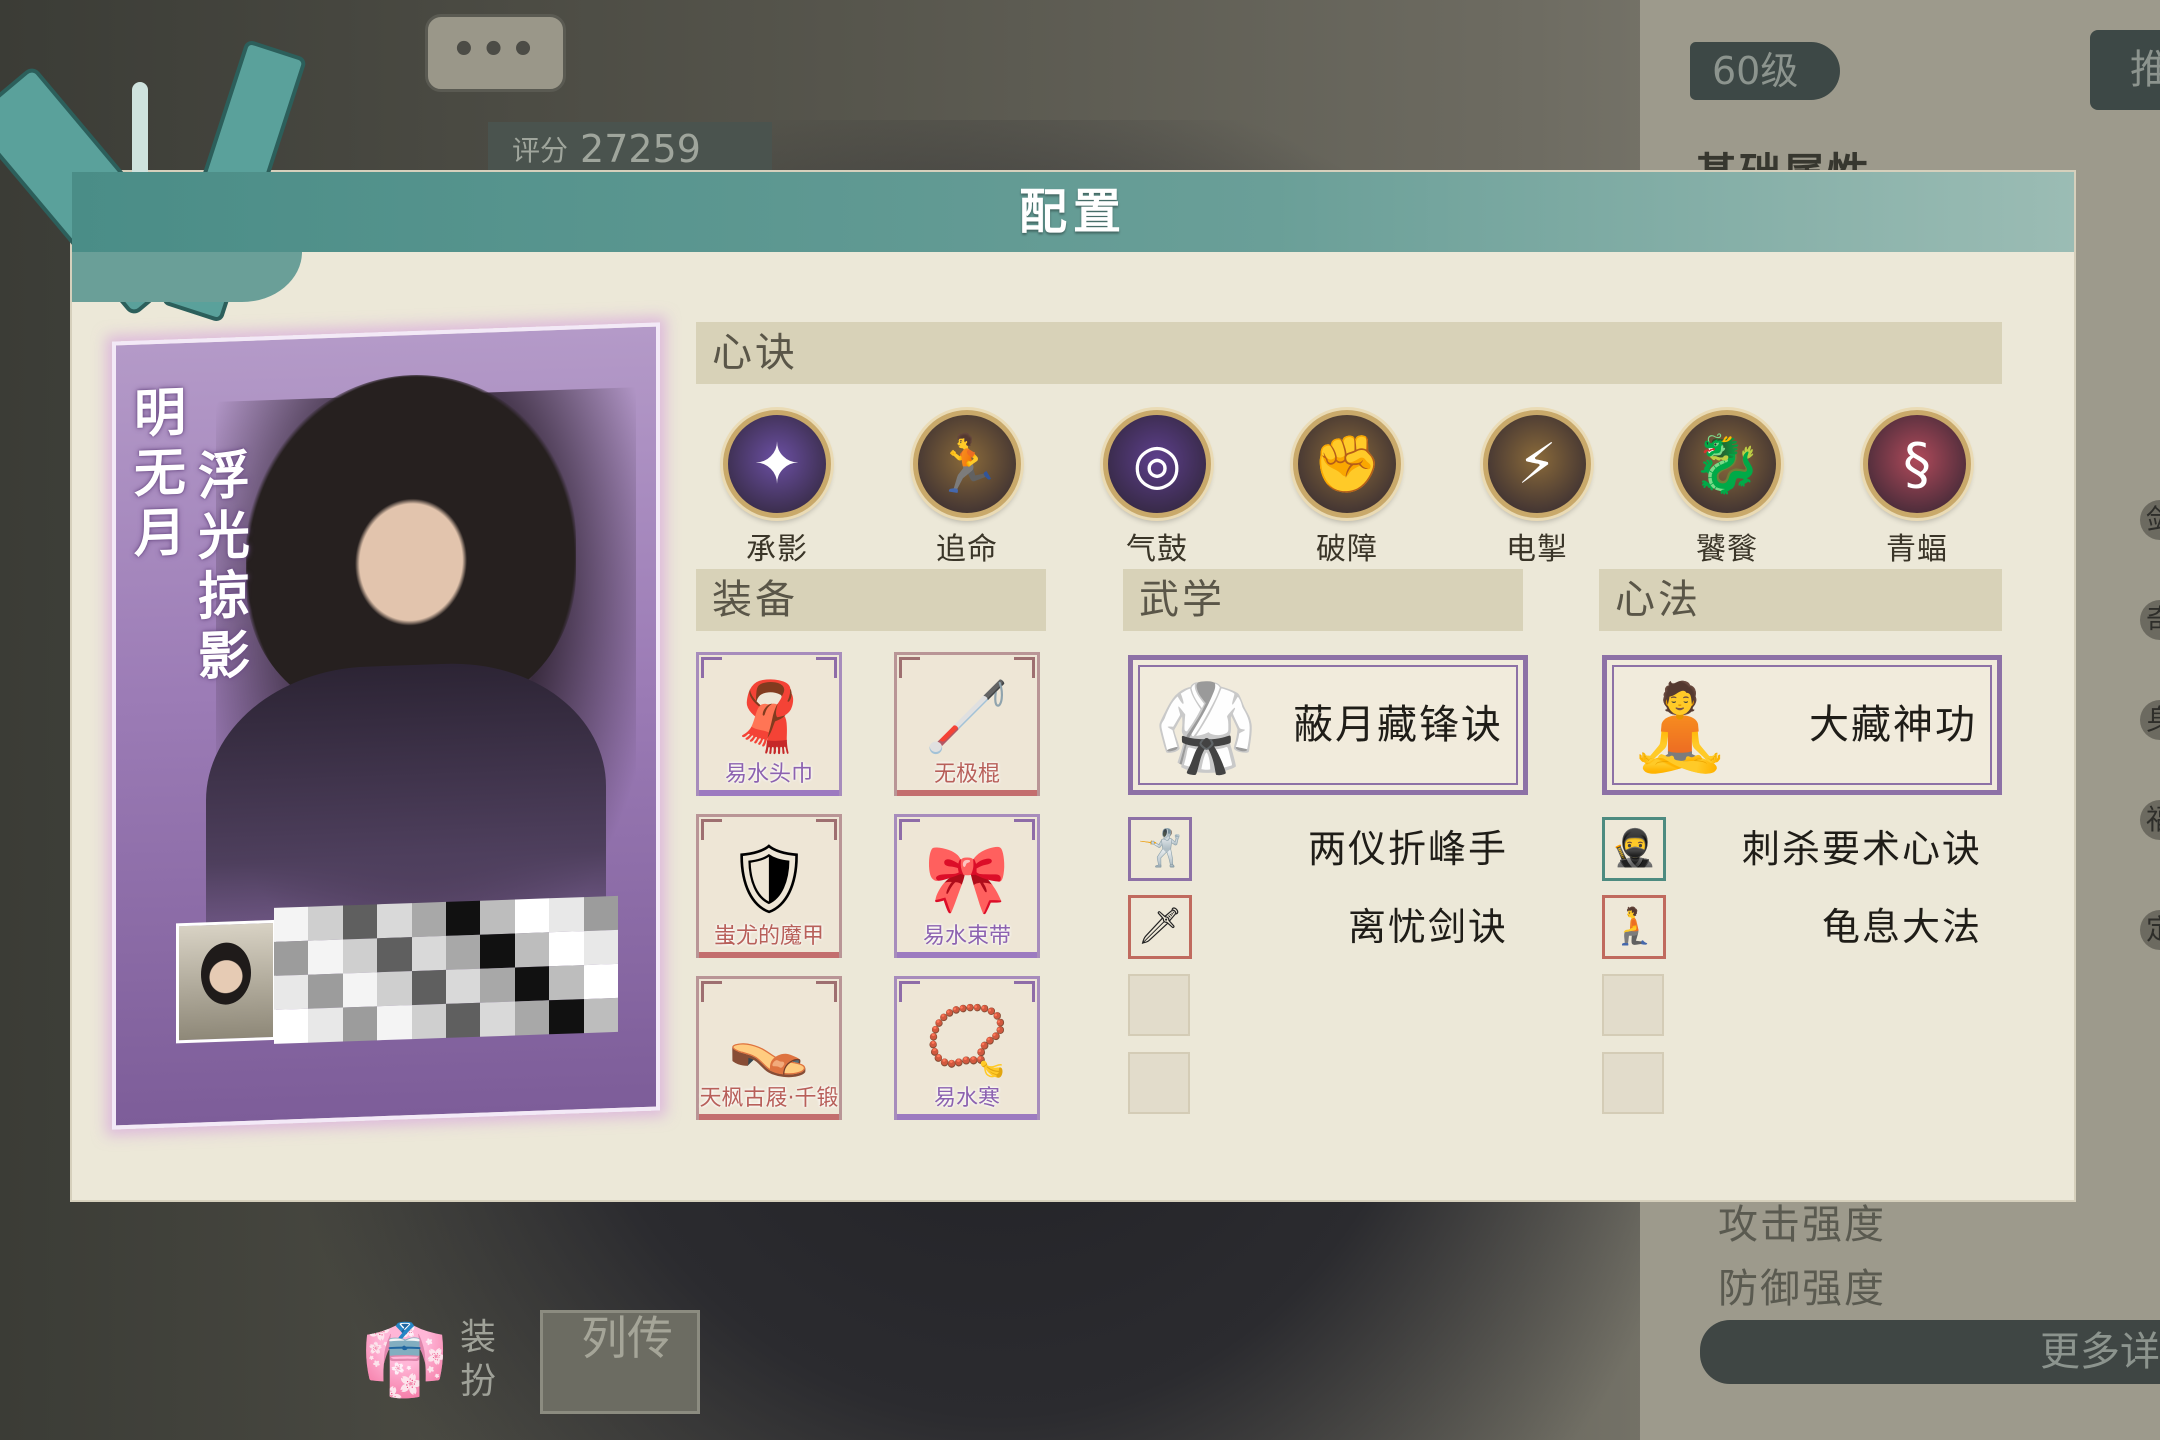 The image size is (2160, 1440). I want to click on armor-icon: 🛡, so click(769, 879).